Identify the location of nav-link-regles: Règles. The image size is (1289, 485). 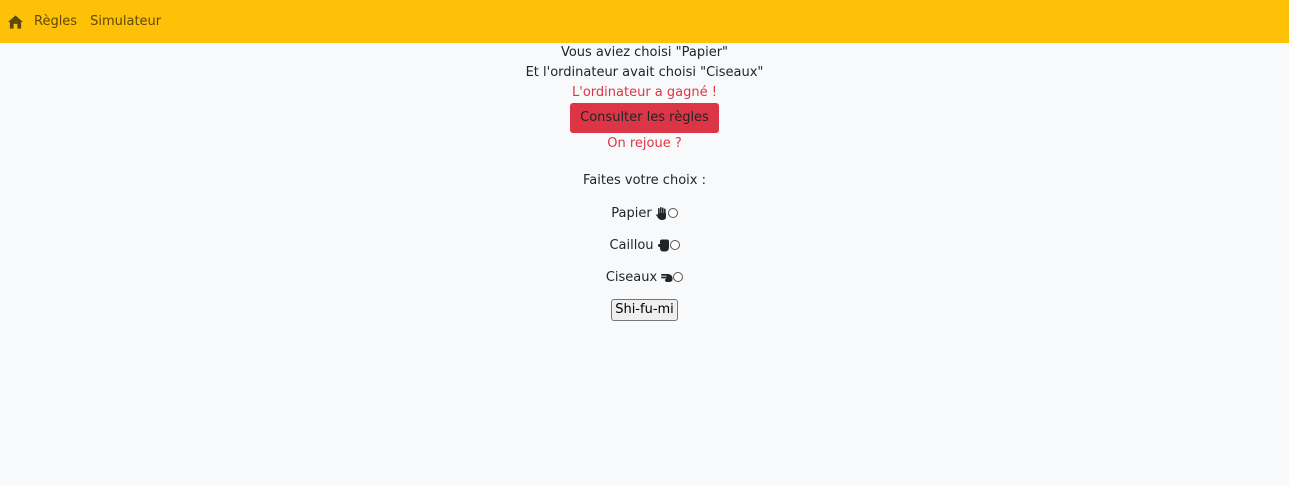
(55, 21).